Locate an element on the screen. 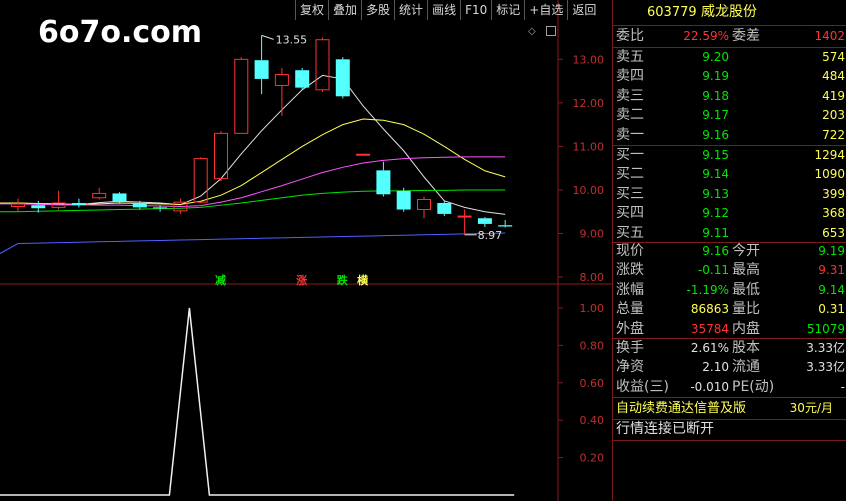  ma-line-ma10 is located at coordinates (253, 161).